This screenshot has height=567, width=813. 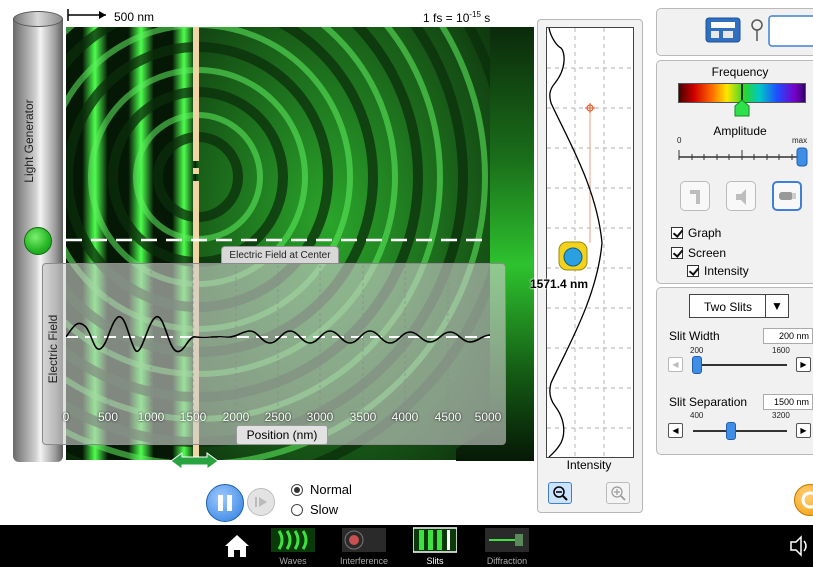 I want to click on zoom-in-icon, so click(x=618, y=493).